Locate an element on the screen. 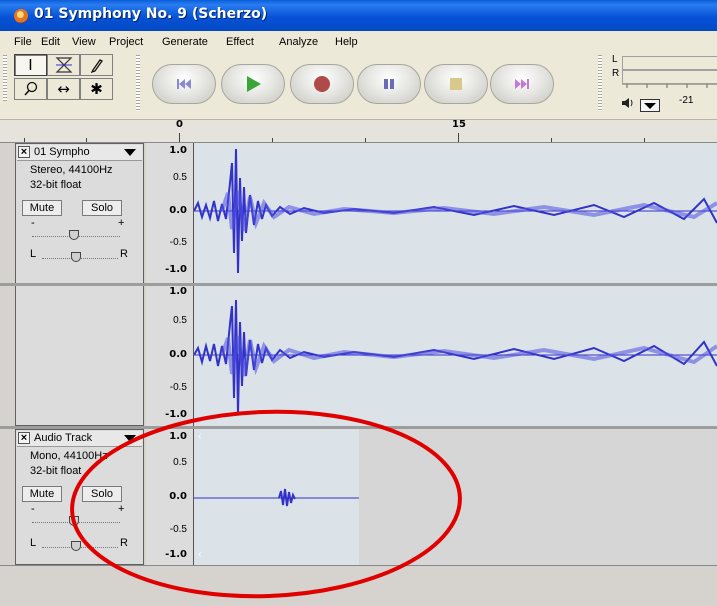 The image size is (717, 606). pause-button is located at coordinates (389, 84).